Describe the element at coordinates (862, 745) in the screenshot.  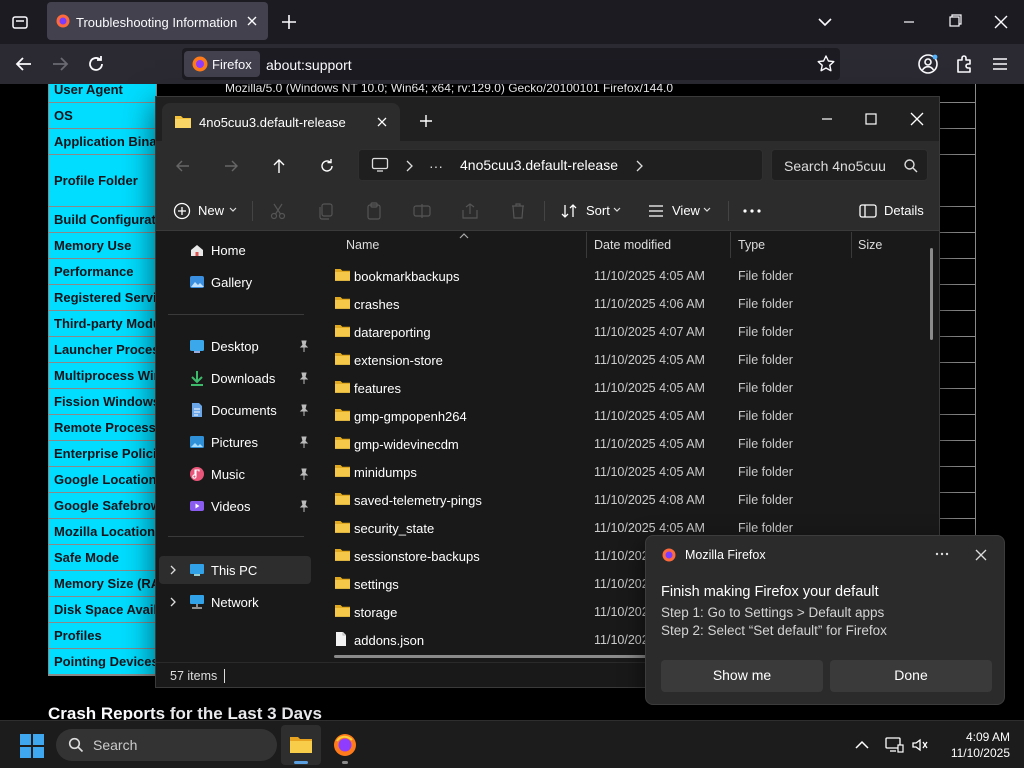
I see `chevron-up-icon` at that location.